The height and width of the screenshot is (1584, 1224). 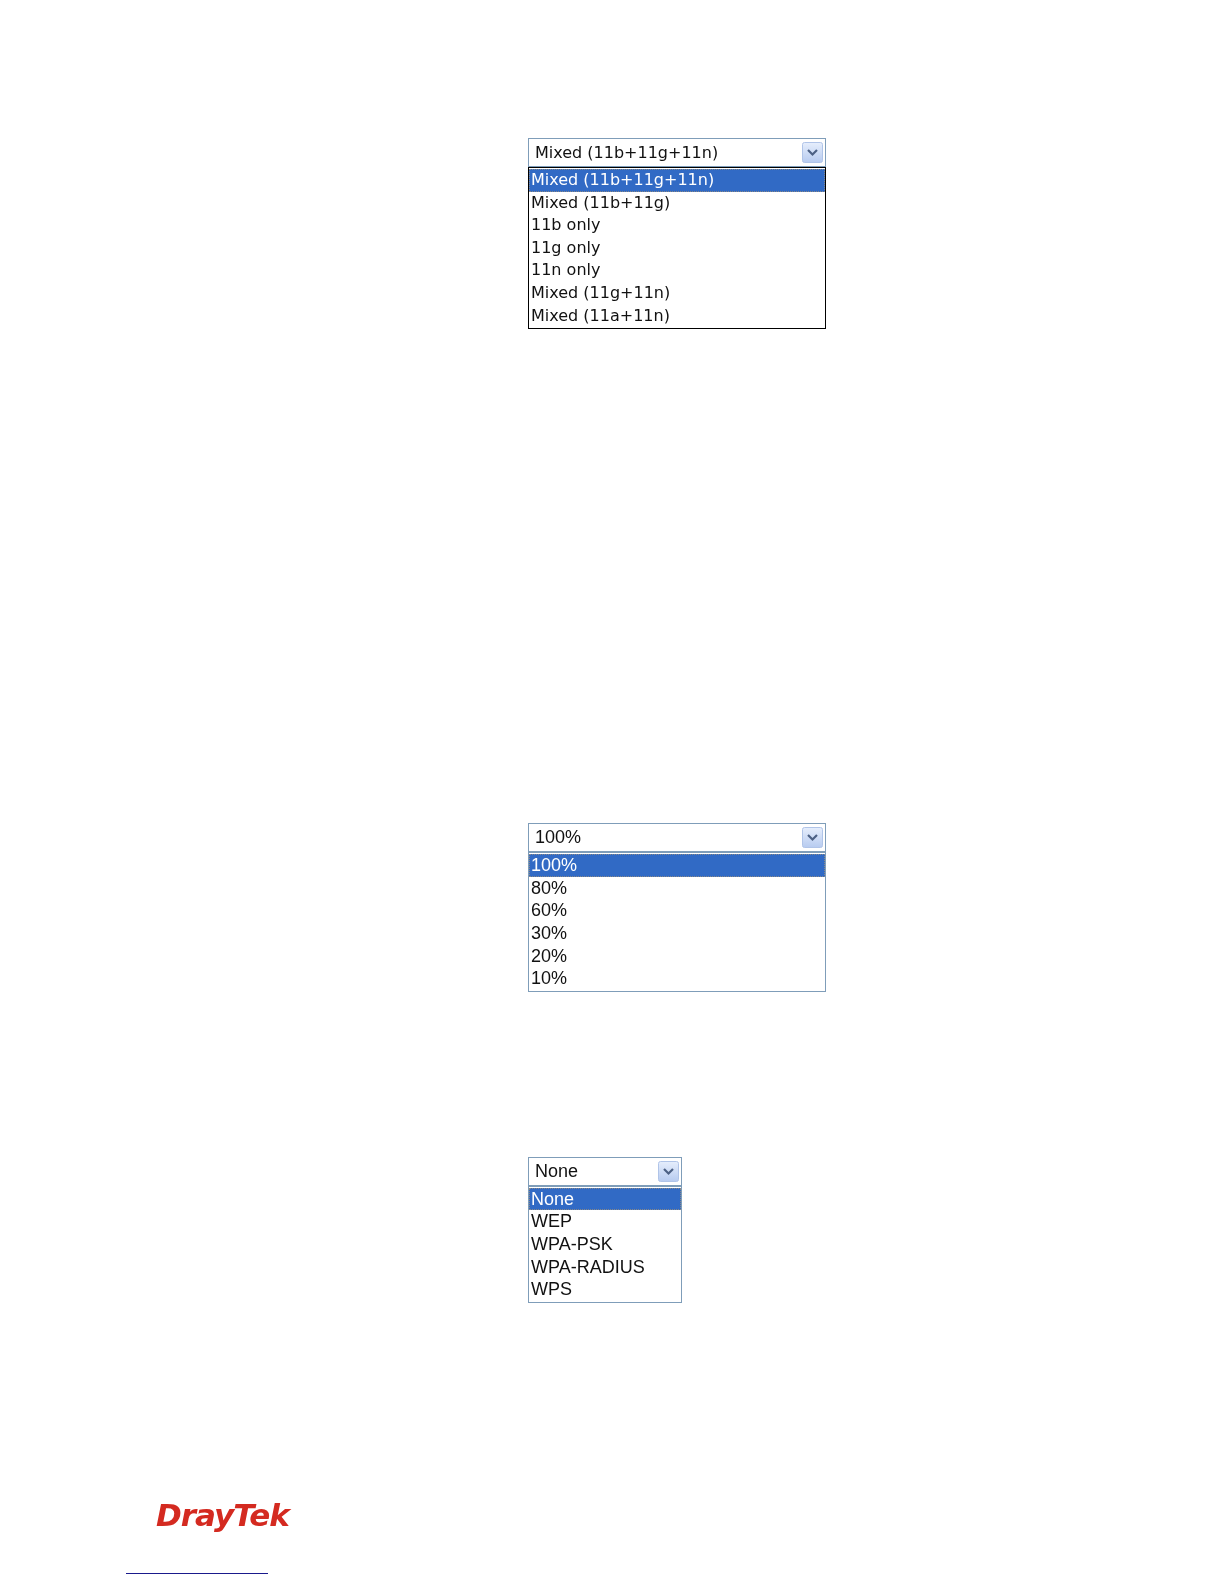 I want to click on dropdown-option: 10%, so click(x=677, y=978).